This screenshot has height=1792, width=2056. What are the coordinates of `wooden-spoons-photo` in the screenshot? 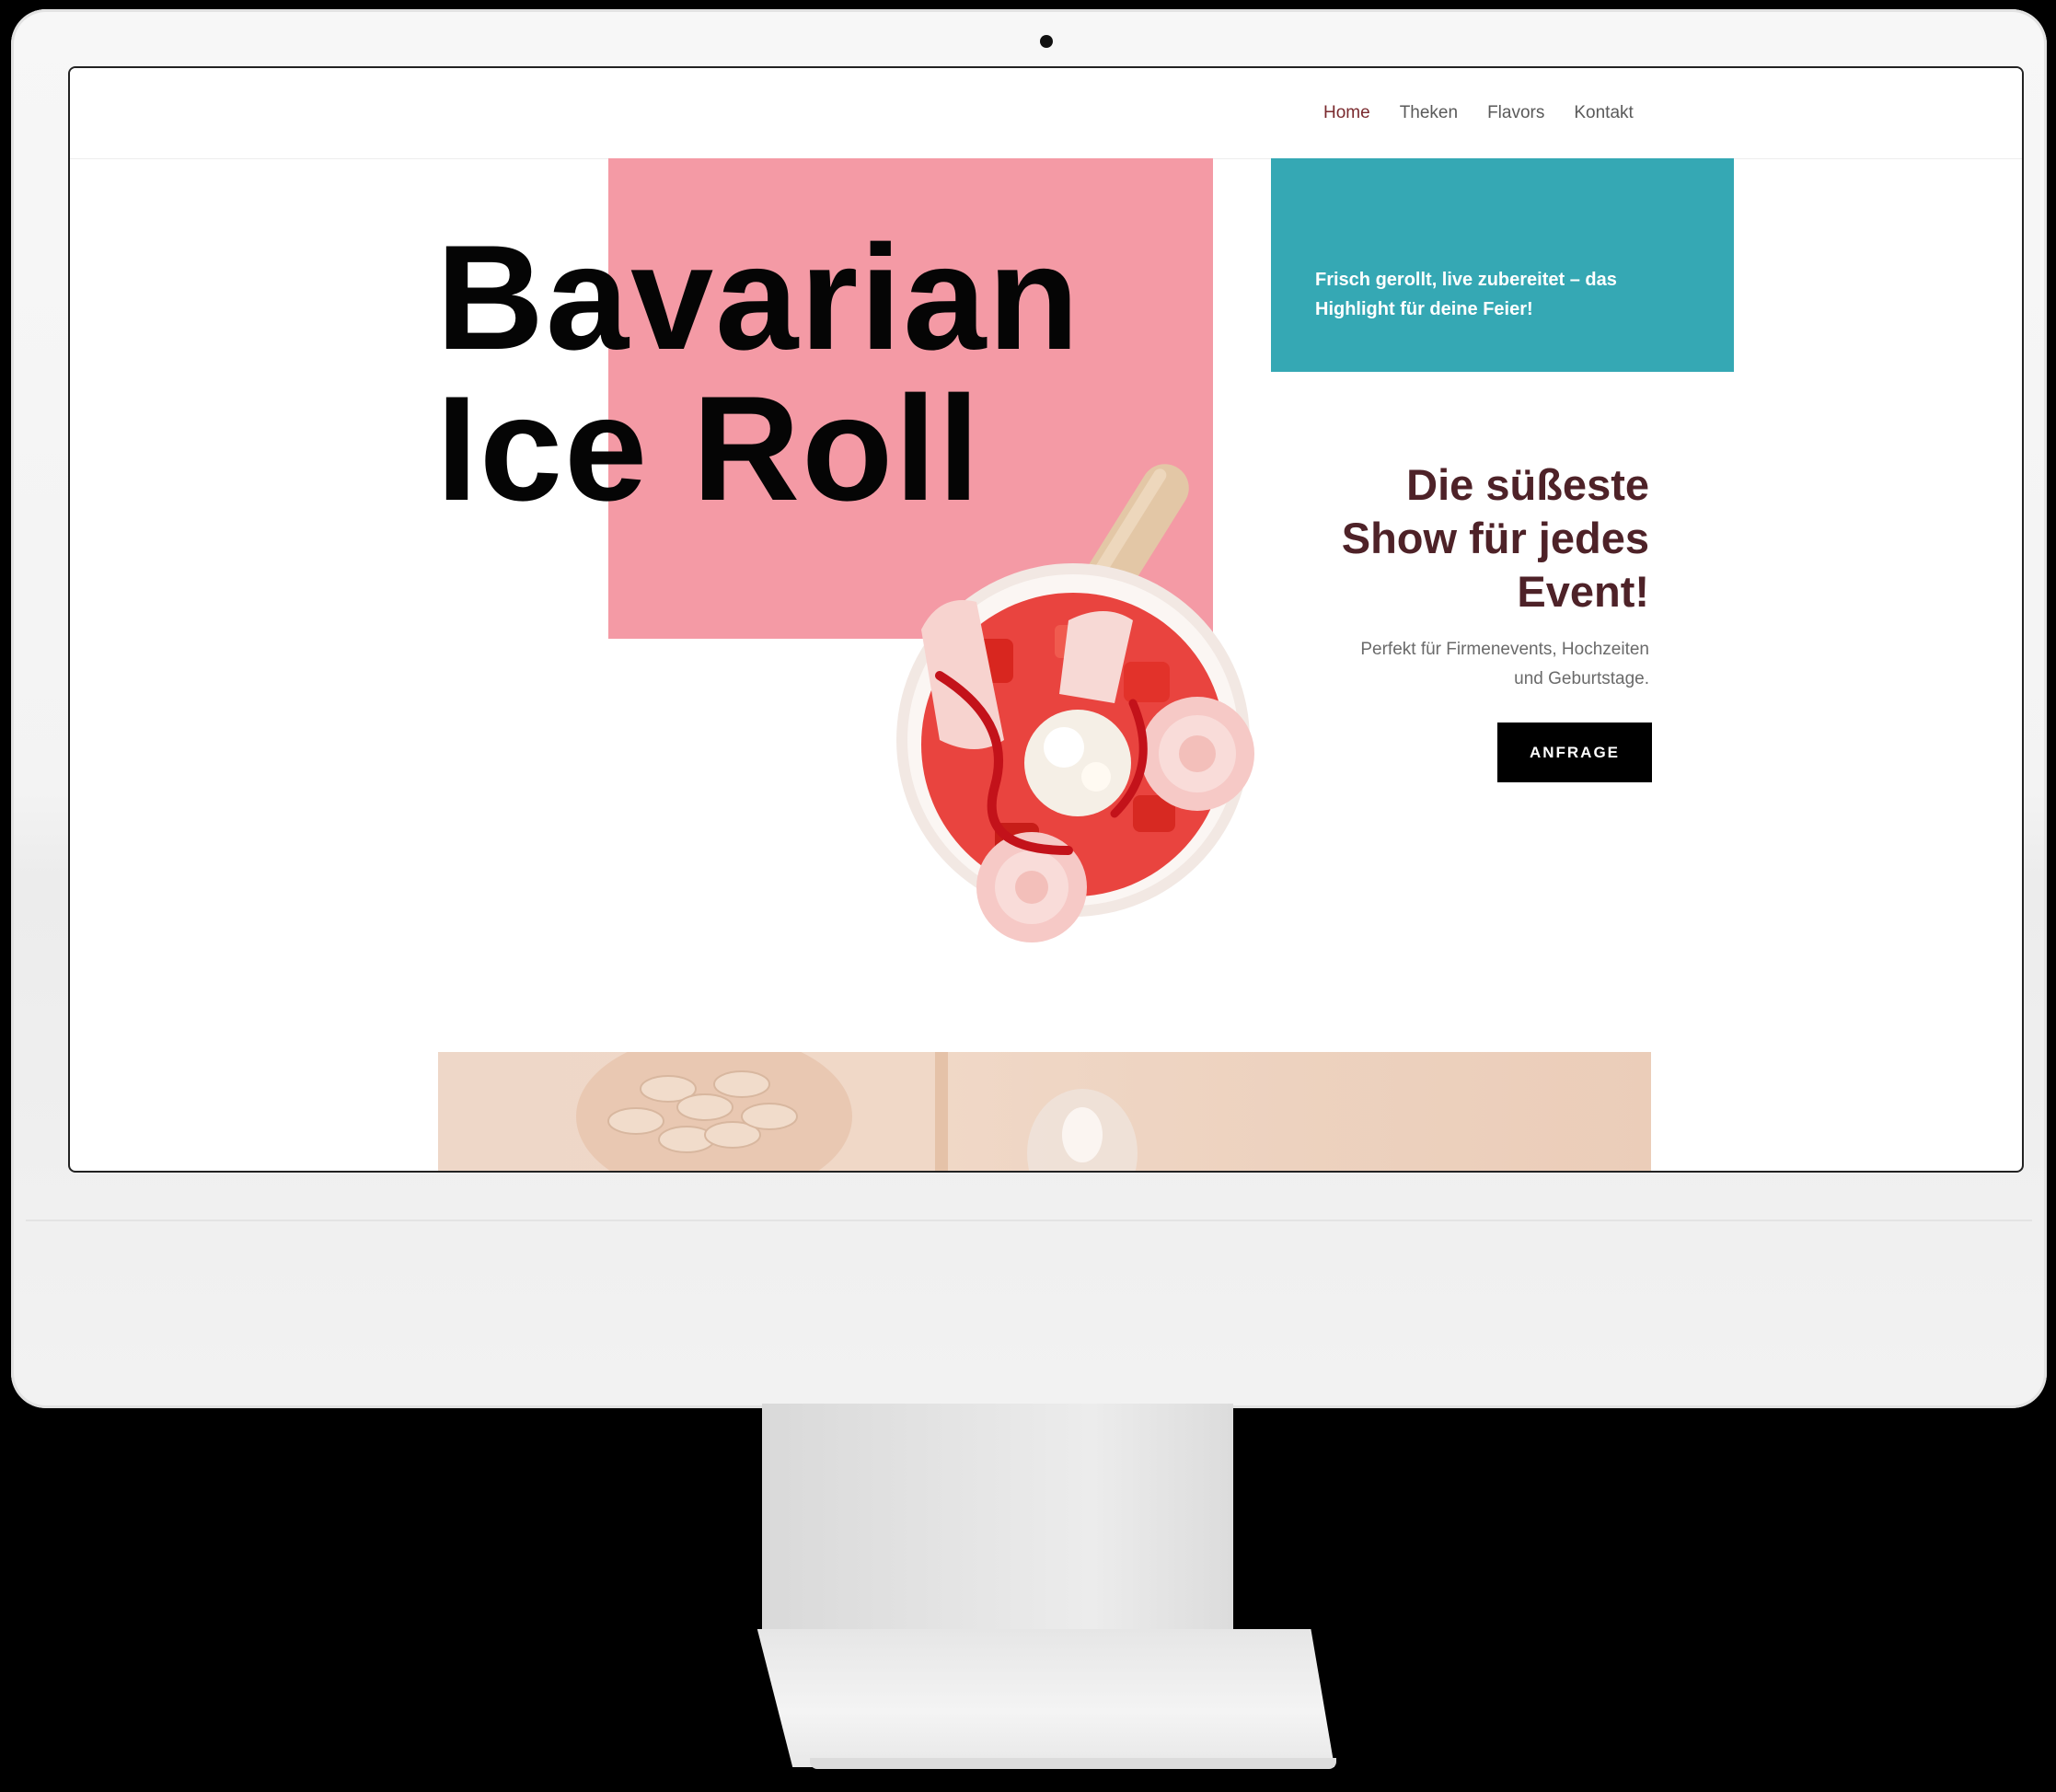 It's located at (857, 1111).